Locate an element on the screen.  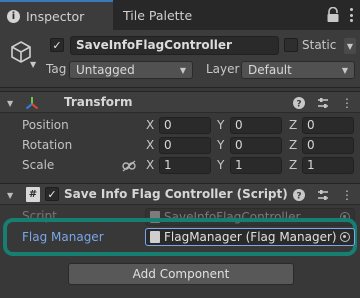
flag-manager-value: FlagManager (Flag Manager) is located at coordinates (250, 237).